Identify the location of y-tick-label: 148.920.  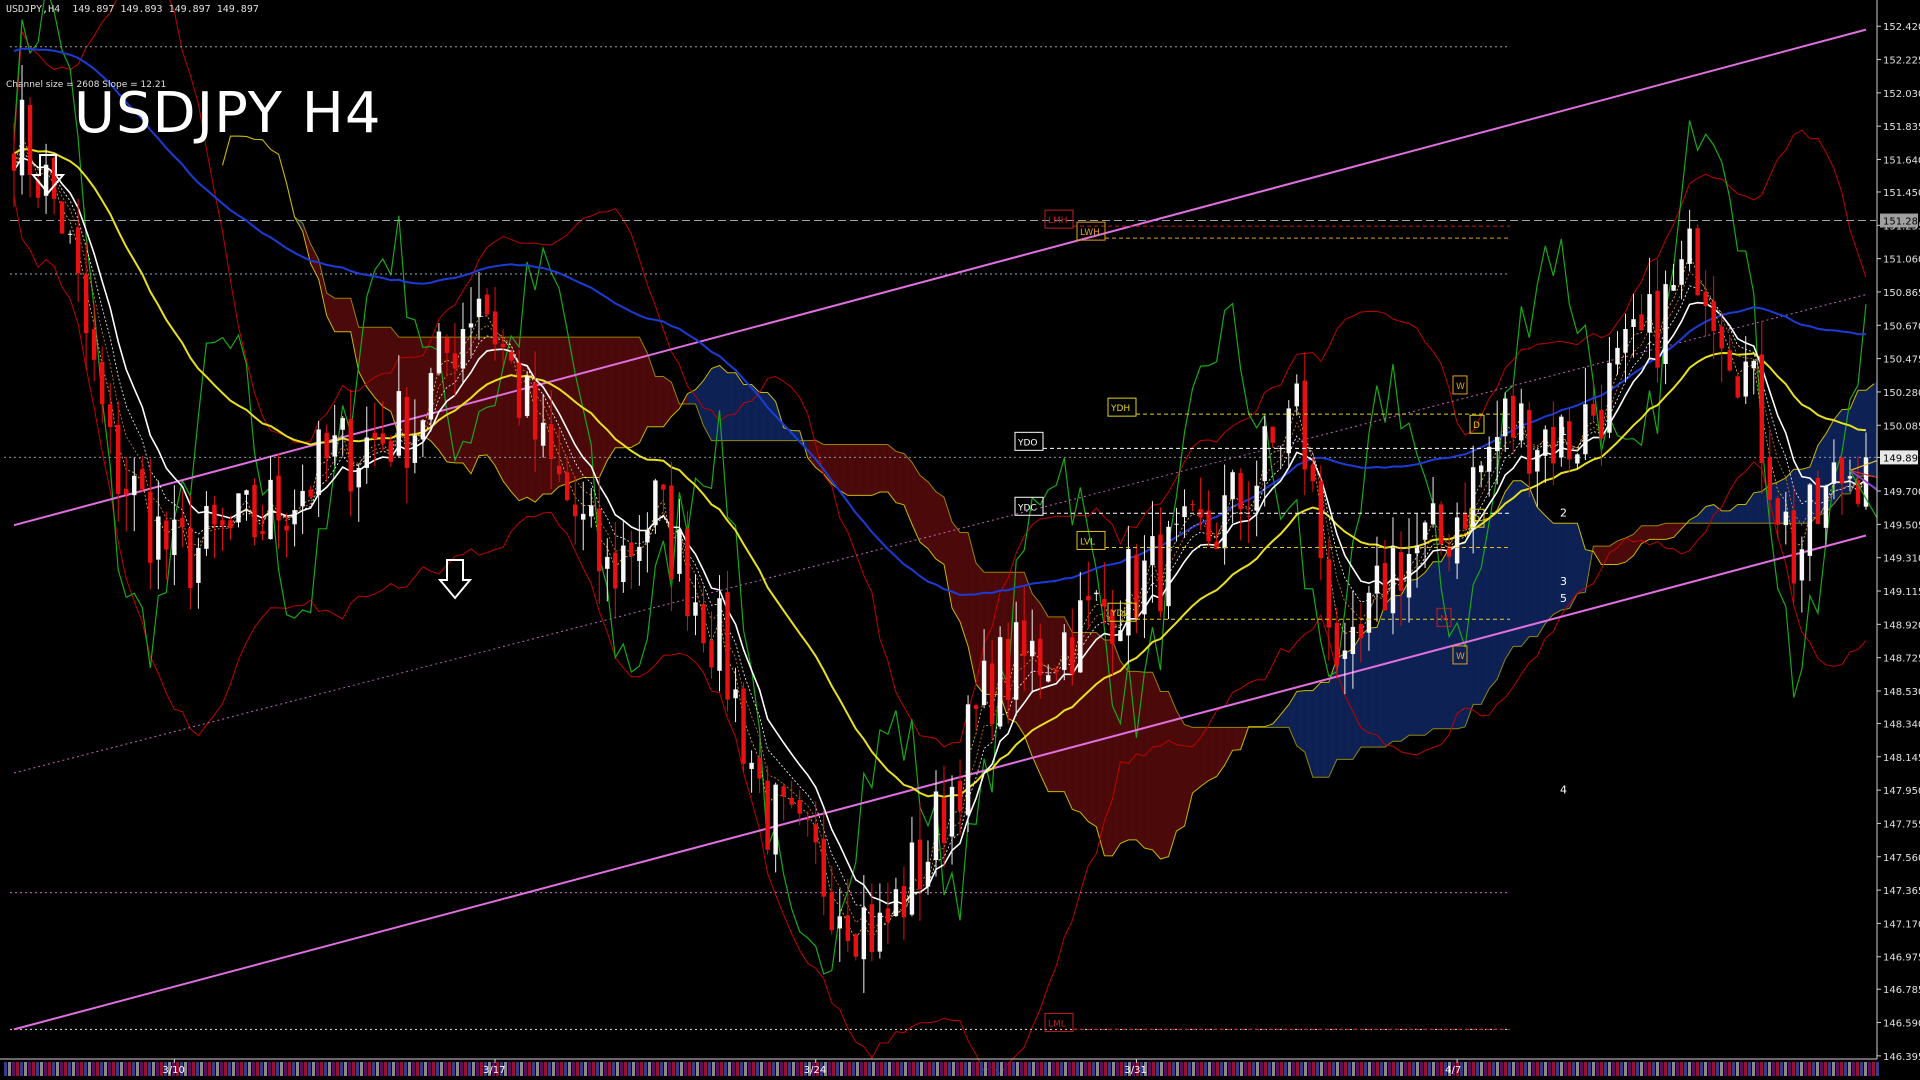
(1901, 625).